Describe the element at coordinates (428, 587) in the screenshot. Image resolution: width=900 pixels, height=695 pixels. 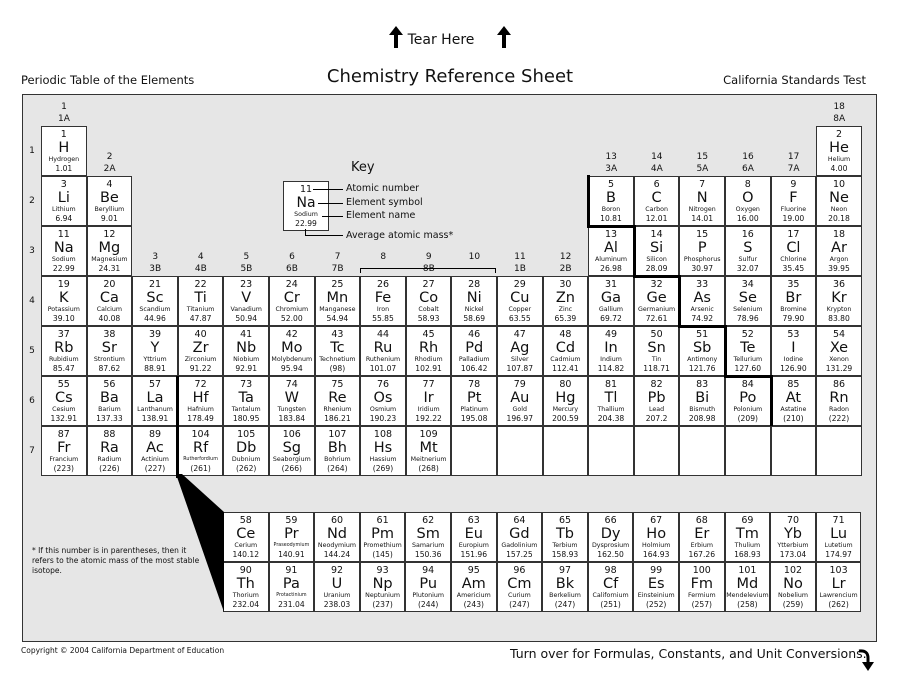
I see `element-cell: 94 Pu Plutonium (244)` at that location.